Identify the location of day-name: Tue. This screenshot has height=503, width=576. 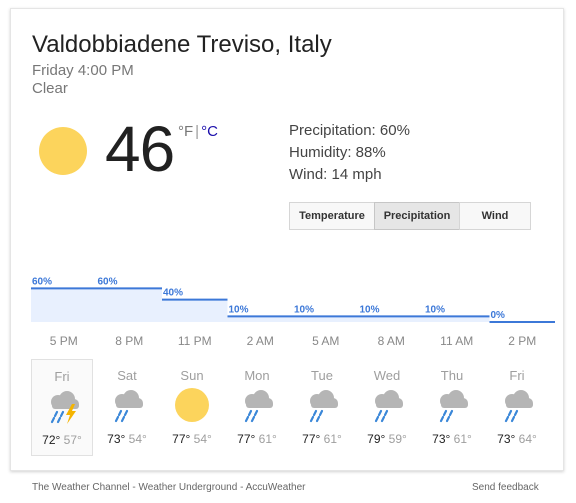
(322, 375).